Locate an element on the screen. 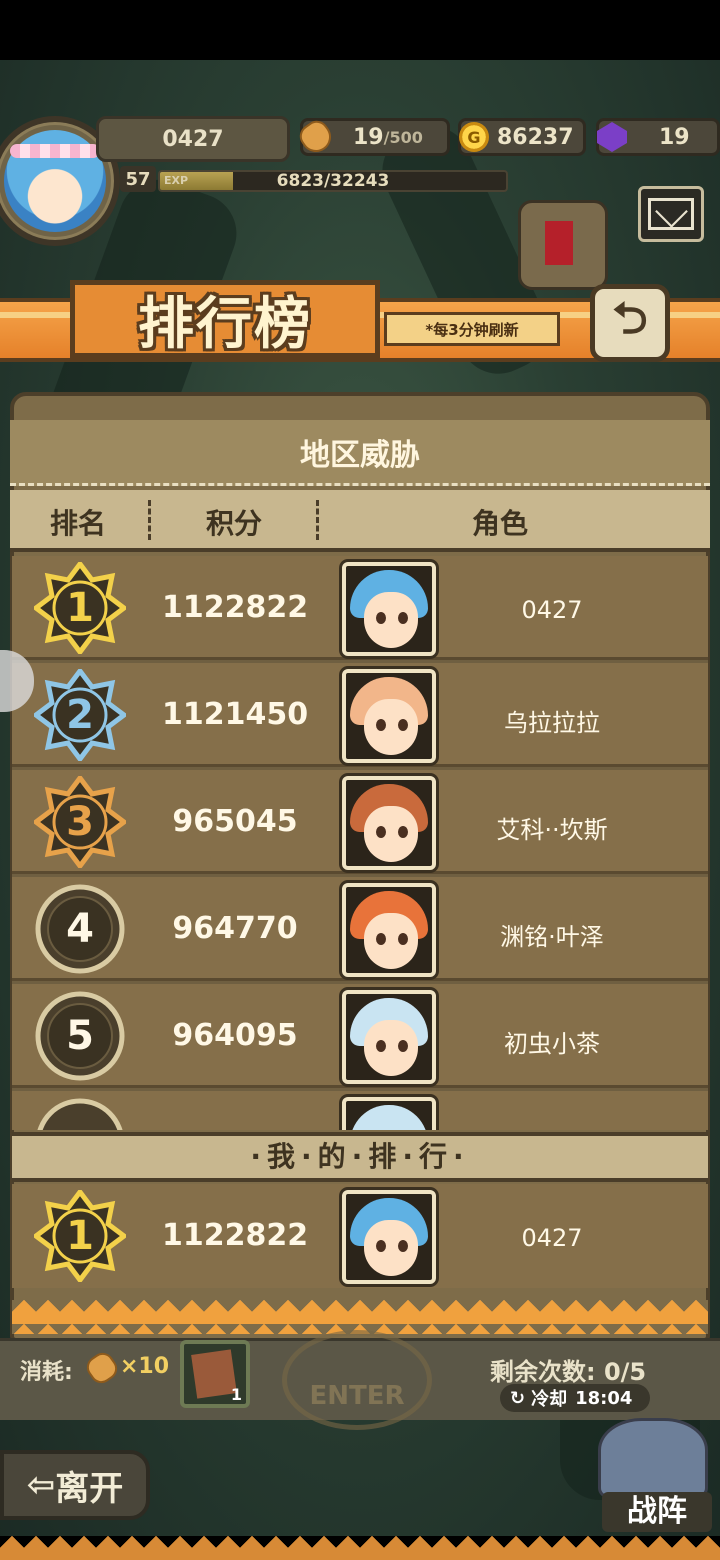 The width and height of the screenshot is (720, 1560). left-arrow-icon: ⇦ is located at coordinates (41, 1485).